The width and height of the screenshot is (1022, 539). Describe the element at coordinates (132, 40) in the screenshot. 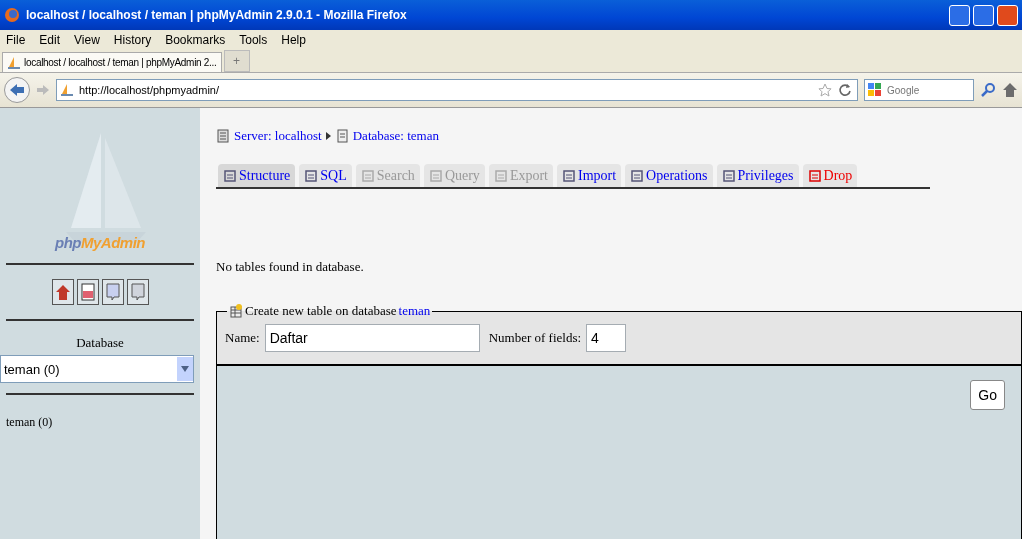

I see `menu-item: History` at that location.